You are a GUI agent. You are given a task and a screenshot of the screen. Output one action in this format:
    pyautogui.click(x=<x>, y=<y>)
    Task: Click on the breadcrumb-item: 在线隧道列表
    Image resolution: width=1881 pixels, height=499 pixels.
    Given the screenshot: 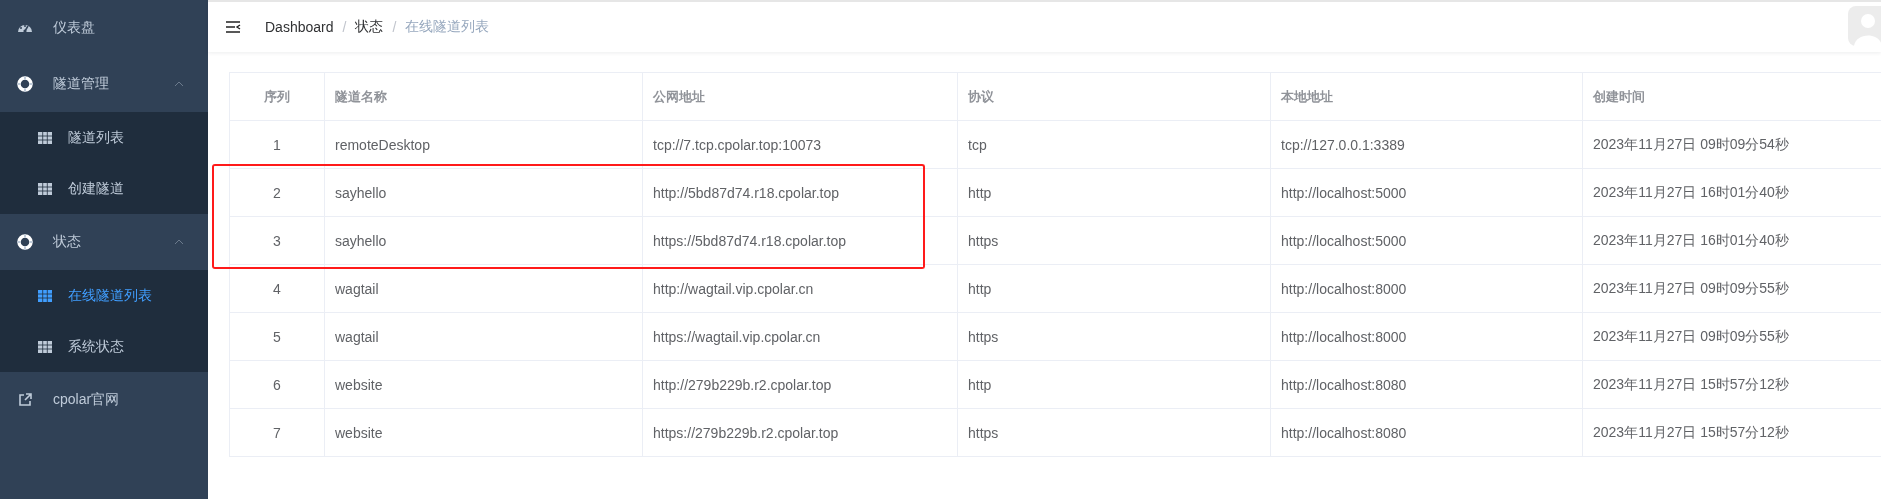 What is the action you would take?
    pyautogui.click(x=447, y=27)
    